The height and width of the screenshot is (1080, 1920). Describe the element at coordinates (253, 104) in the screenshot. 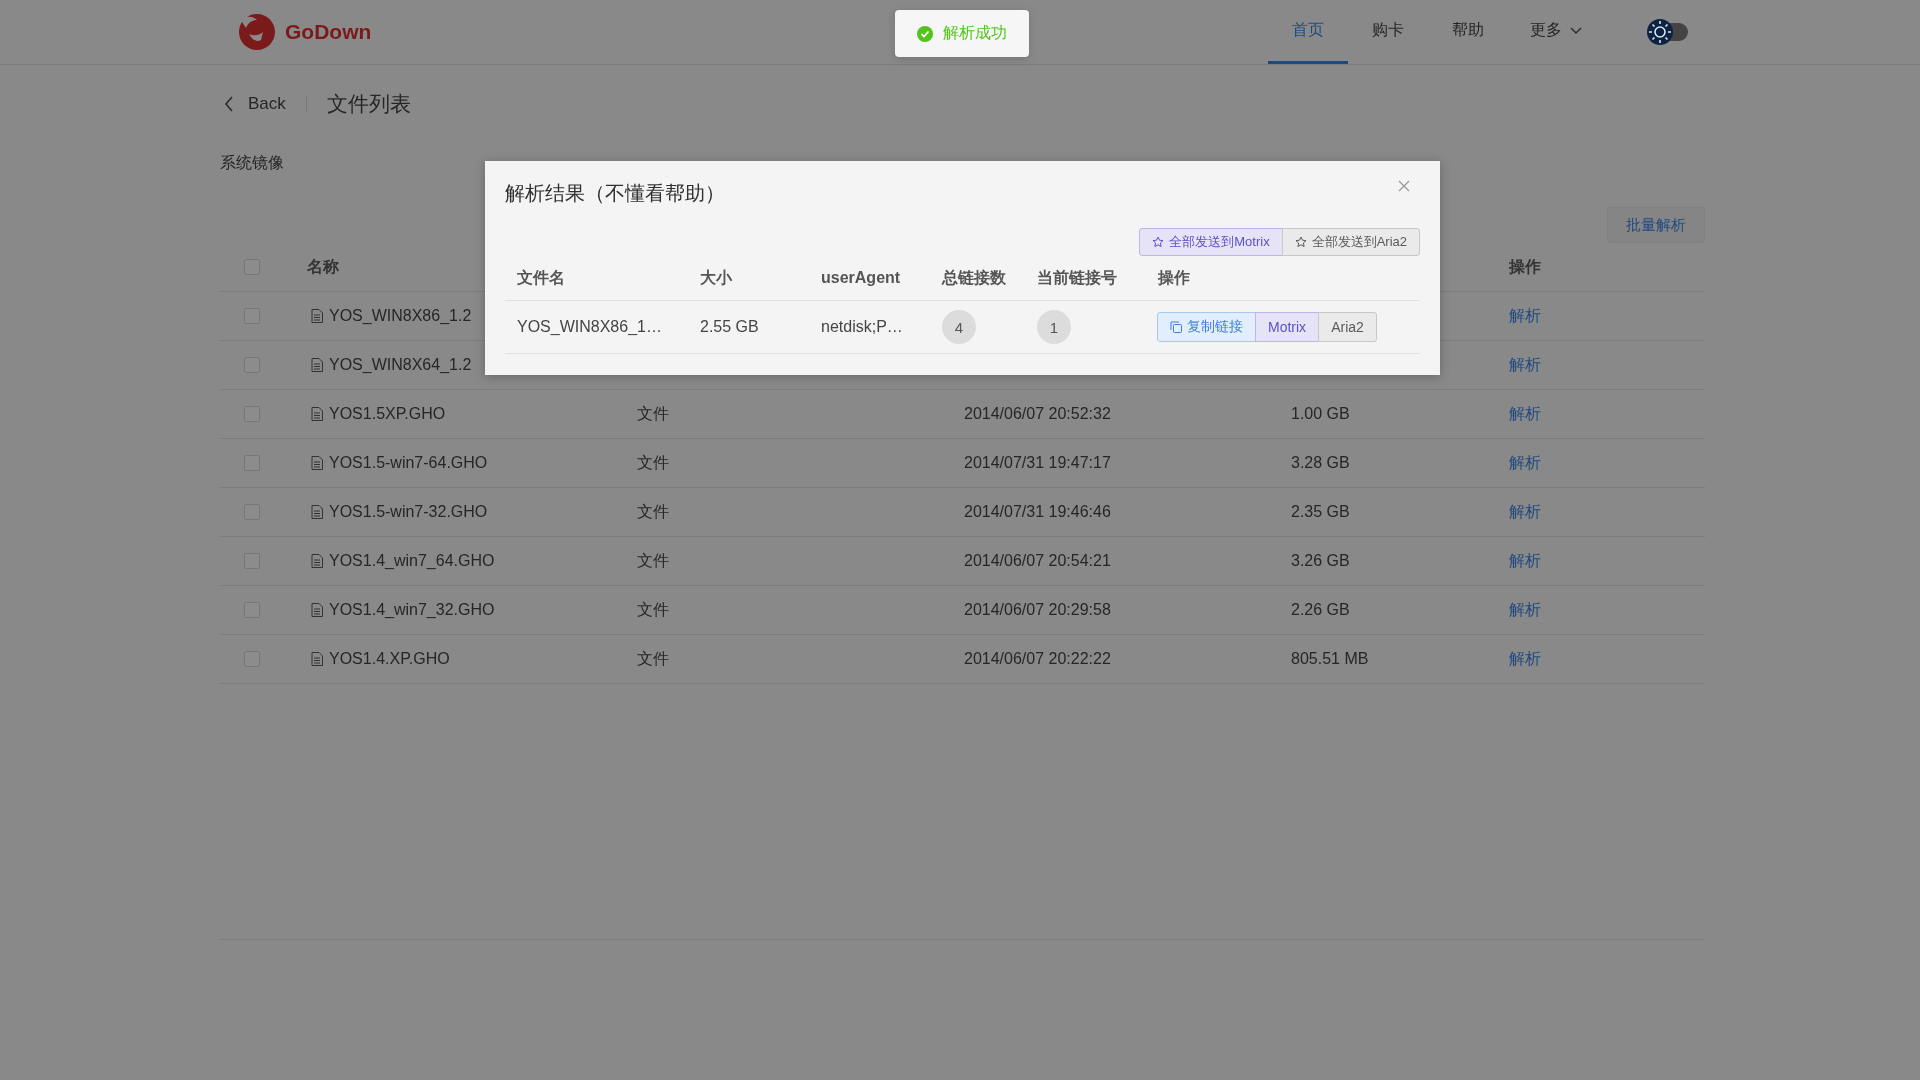

I see `back-link: Back` at that location.